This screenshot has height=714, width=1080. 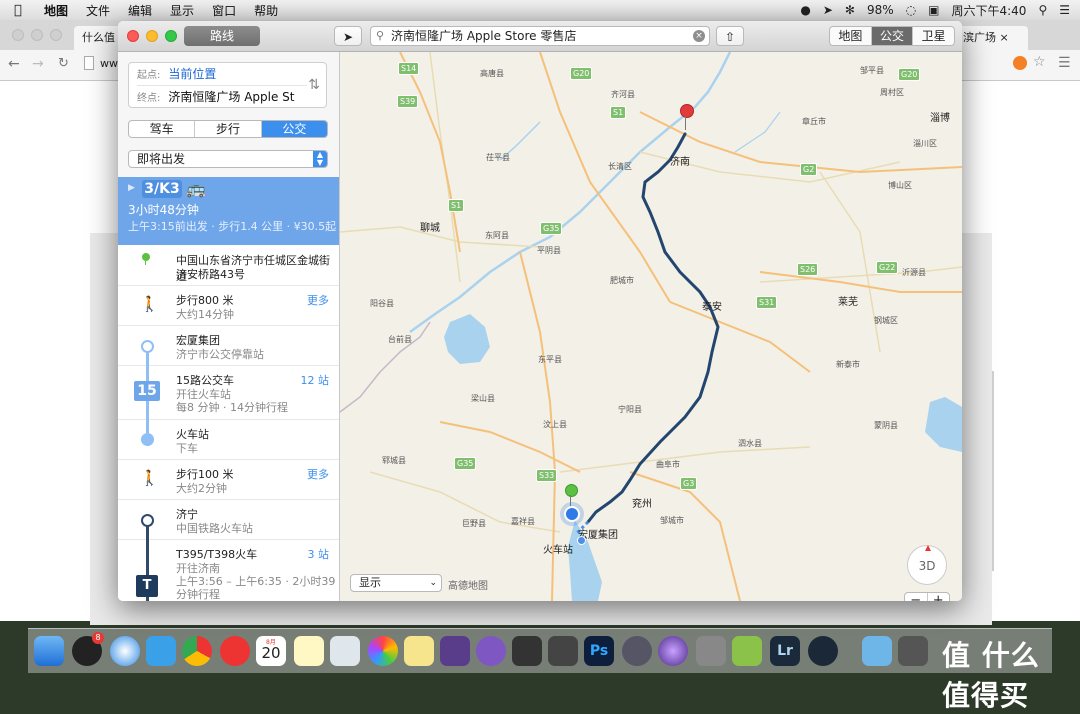 I want to click on siri-icon, so click(x=673, y=651).